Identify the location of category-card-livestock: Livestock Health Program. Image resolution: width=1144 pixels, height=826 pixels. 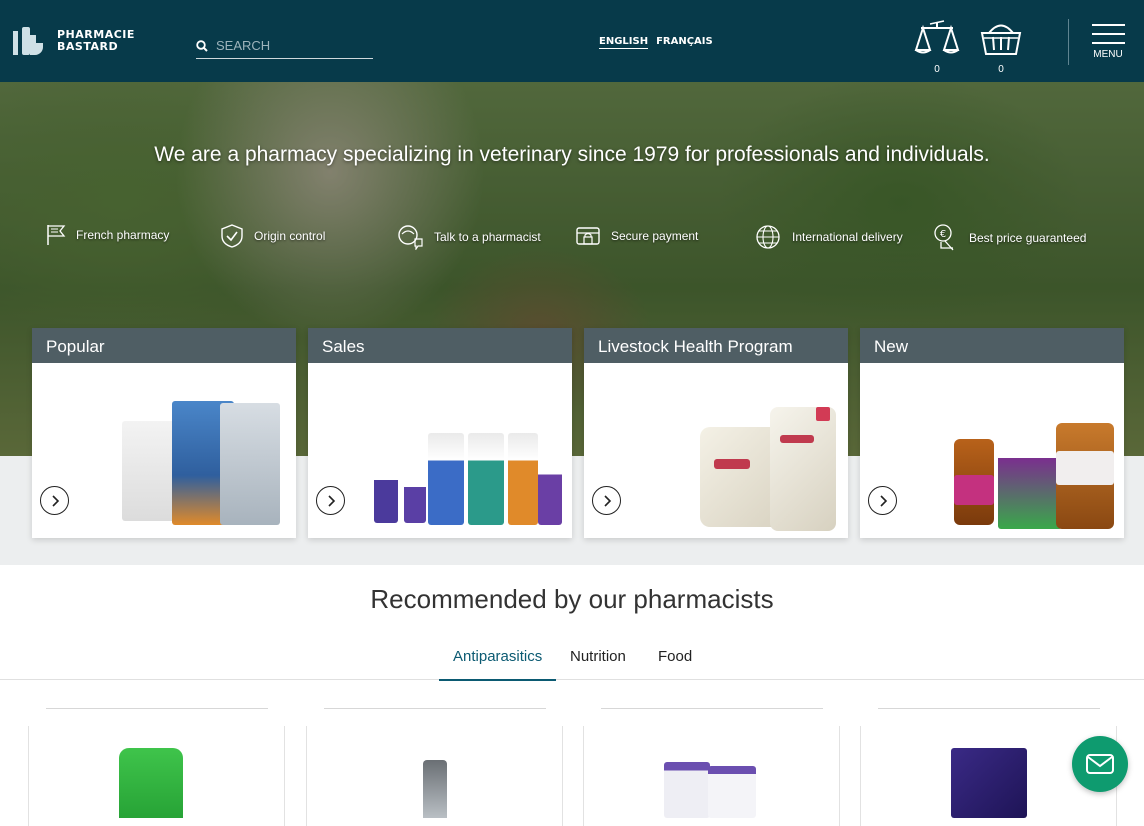
(716, 433).